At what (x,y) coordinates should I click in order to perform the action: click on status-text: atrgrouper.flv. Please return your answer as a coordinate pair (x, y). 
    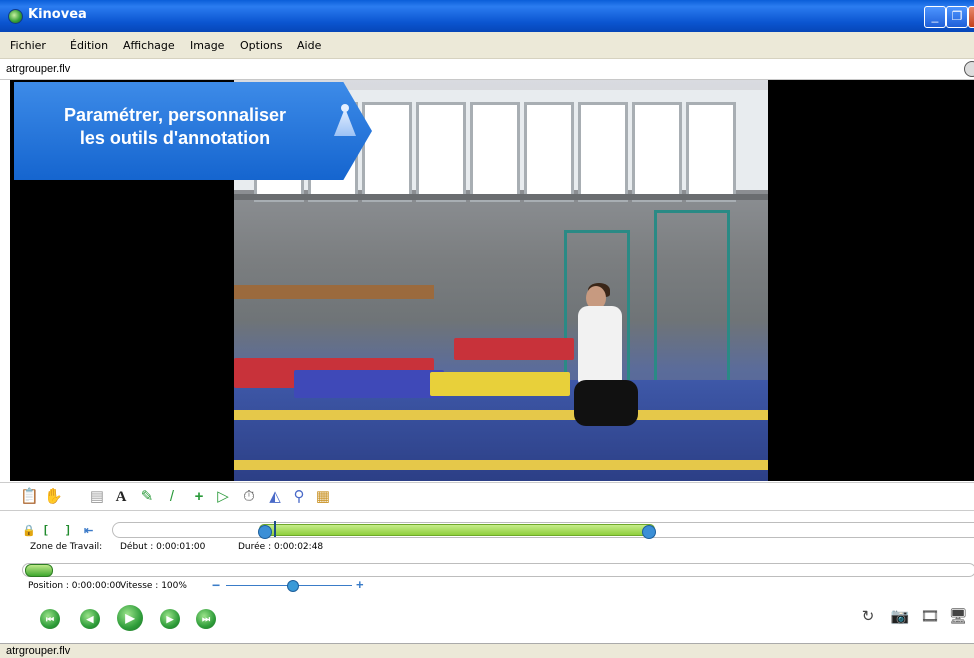
    Looking at the image, I should click on (38, 651).